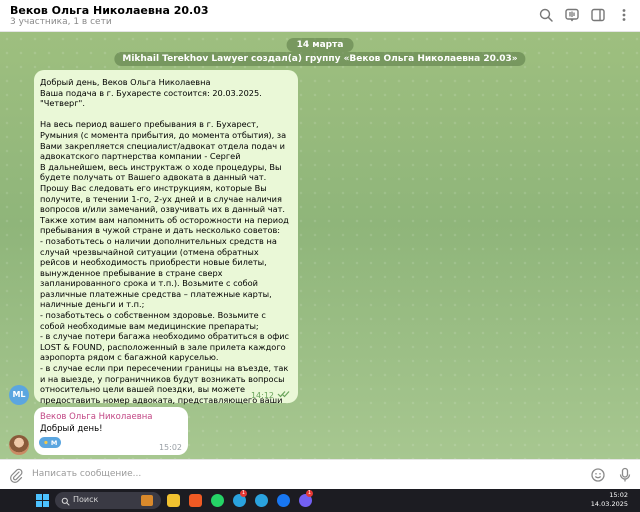 The height and width of the screenshot is (512, 640). What do you see at coordinates (108, 500) in the screenshot?
I see `taskbar-search: Поиск` at bounding box center [108, 500].